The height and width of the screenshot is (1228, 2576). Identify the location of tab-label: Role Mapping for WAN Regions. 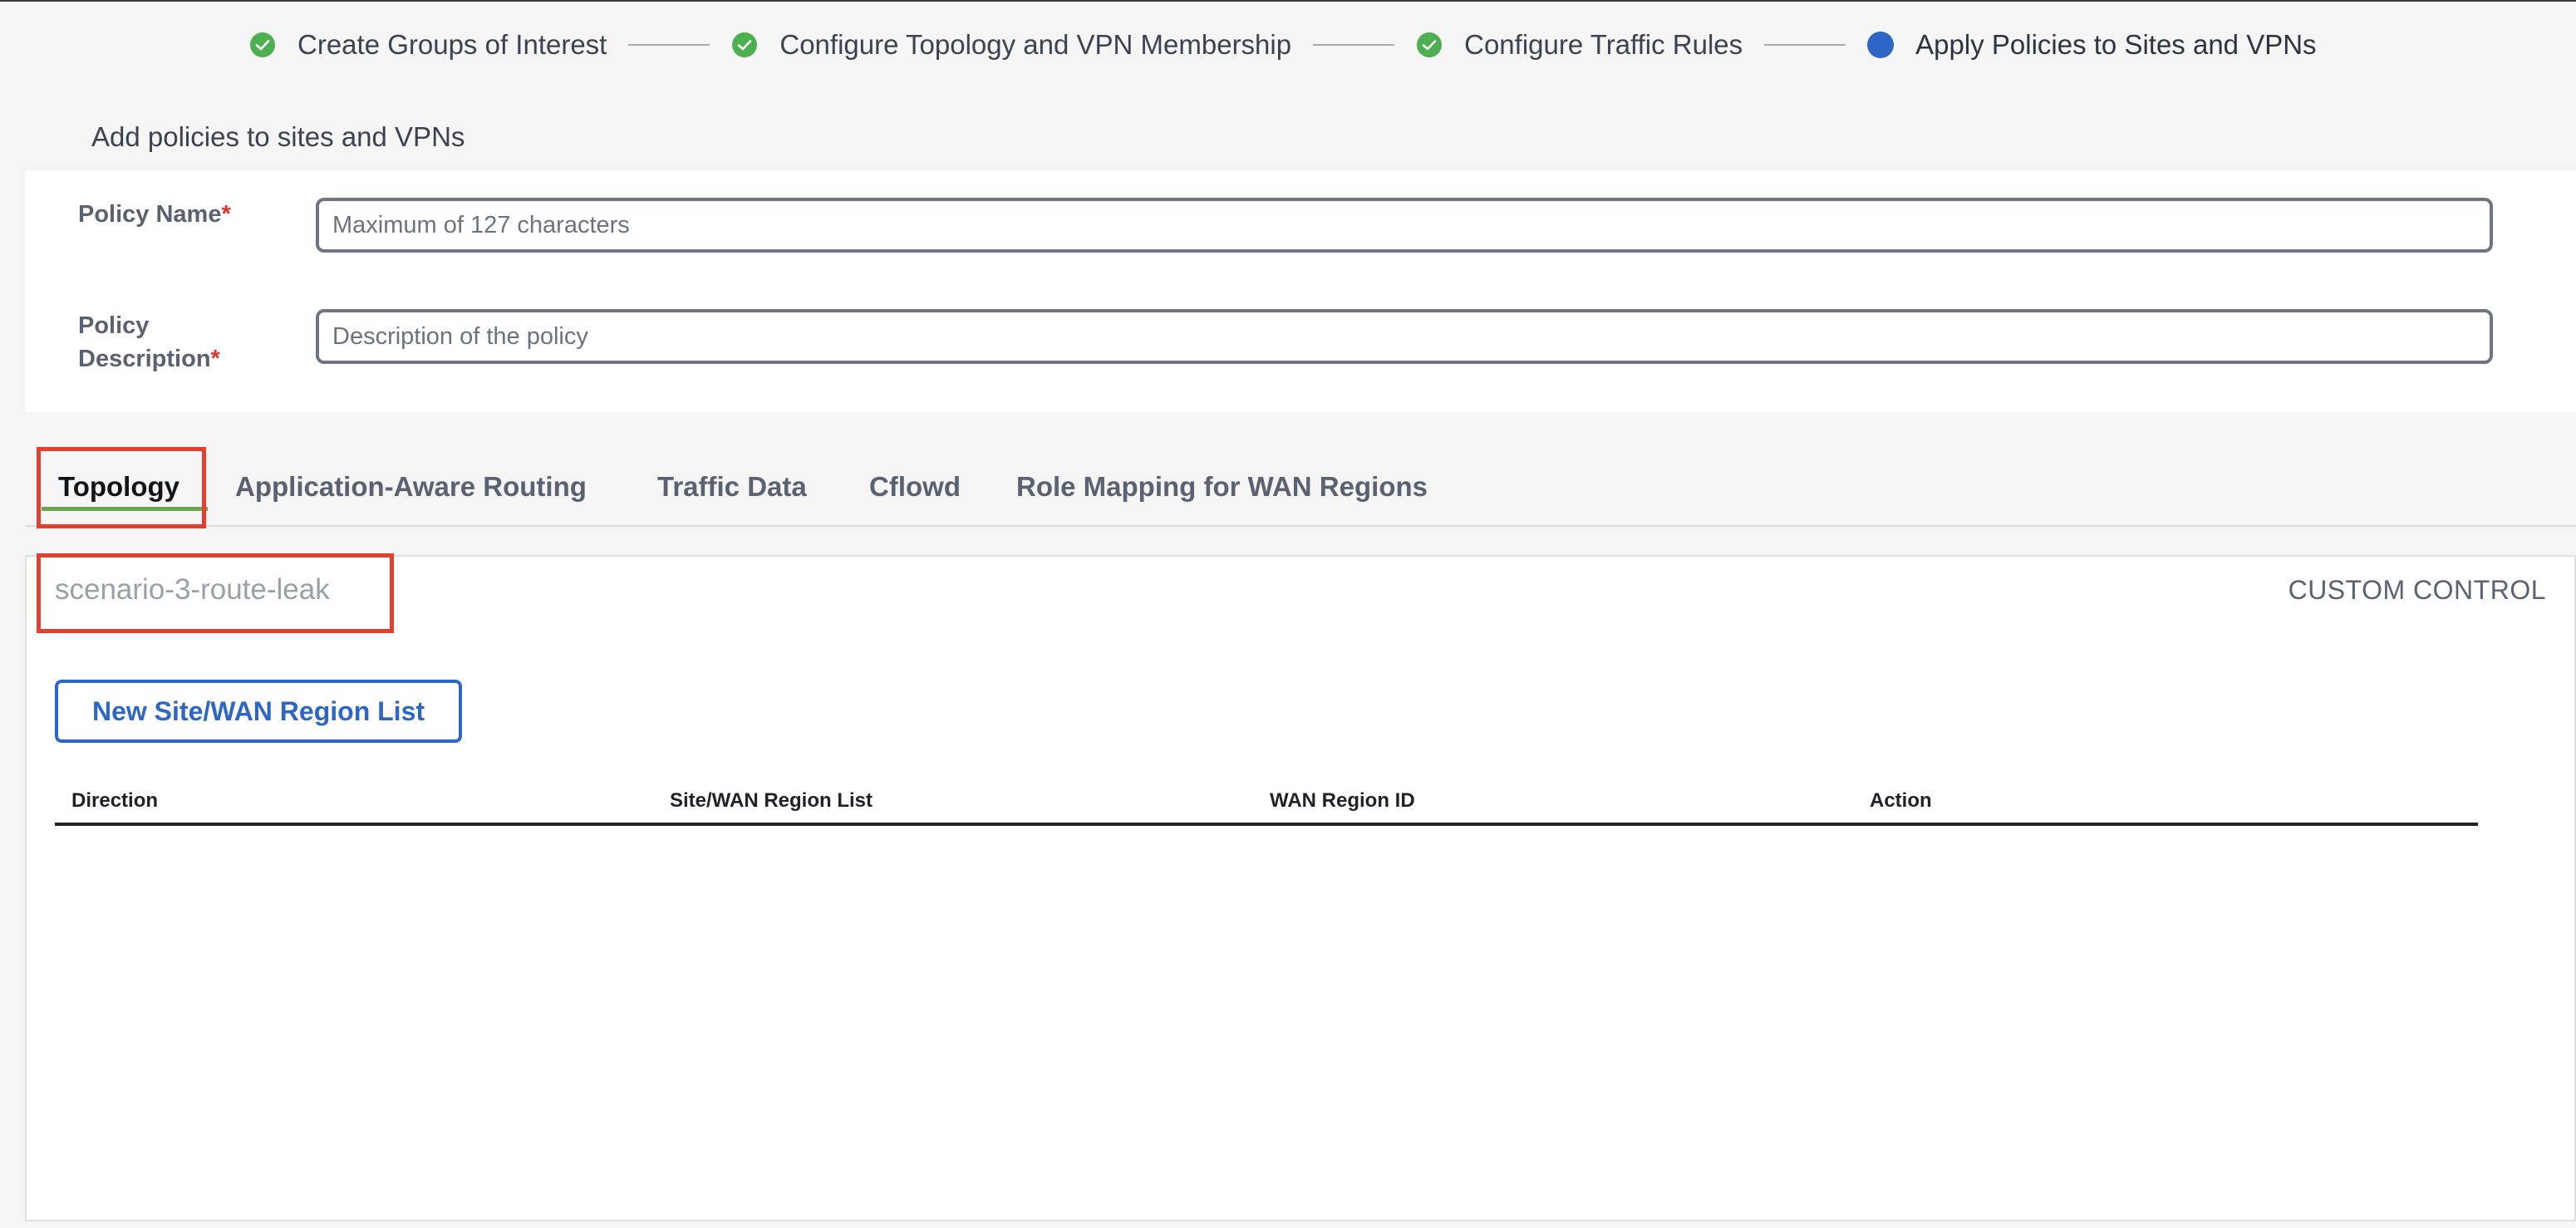
(1222, 487).